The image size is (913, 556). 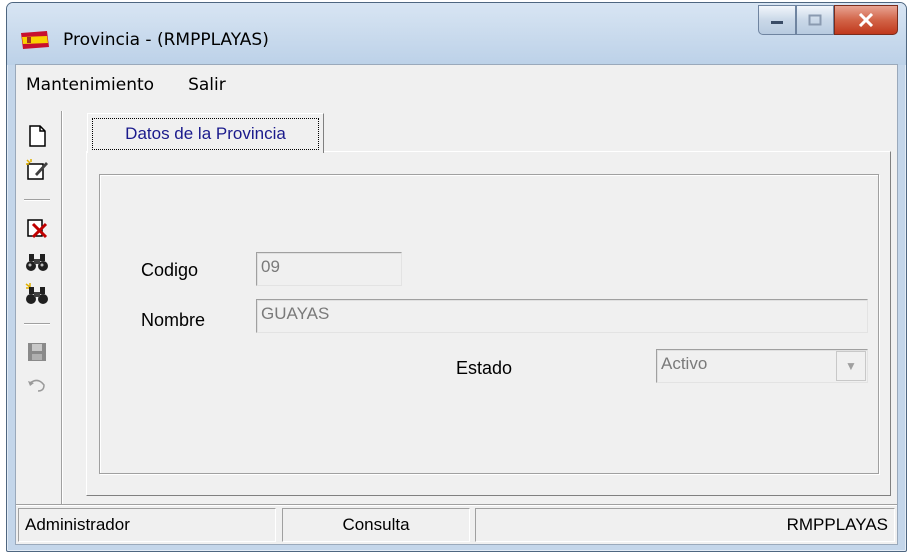 What do you see at coordinates (484, 368) in the screenshot?
I see `estado-label: Estado` at bounding box center [484, 368].